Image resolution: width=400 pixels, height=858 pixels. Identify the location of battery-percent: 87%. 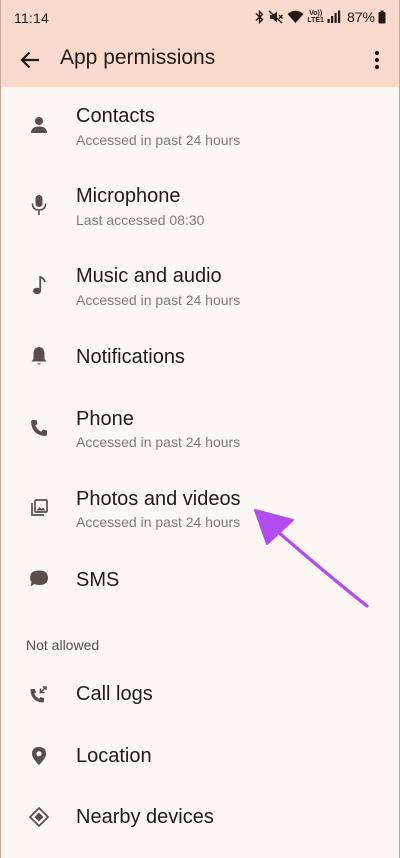
(360, 17).